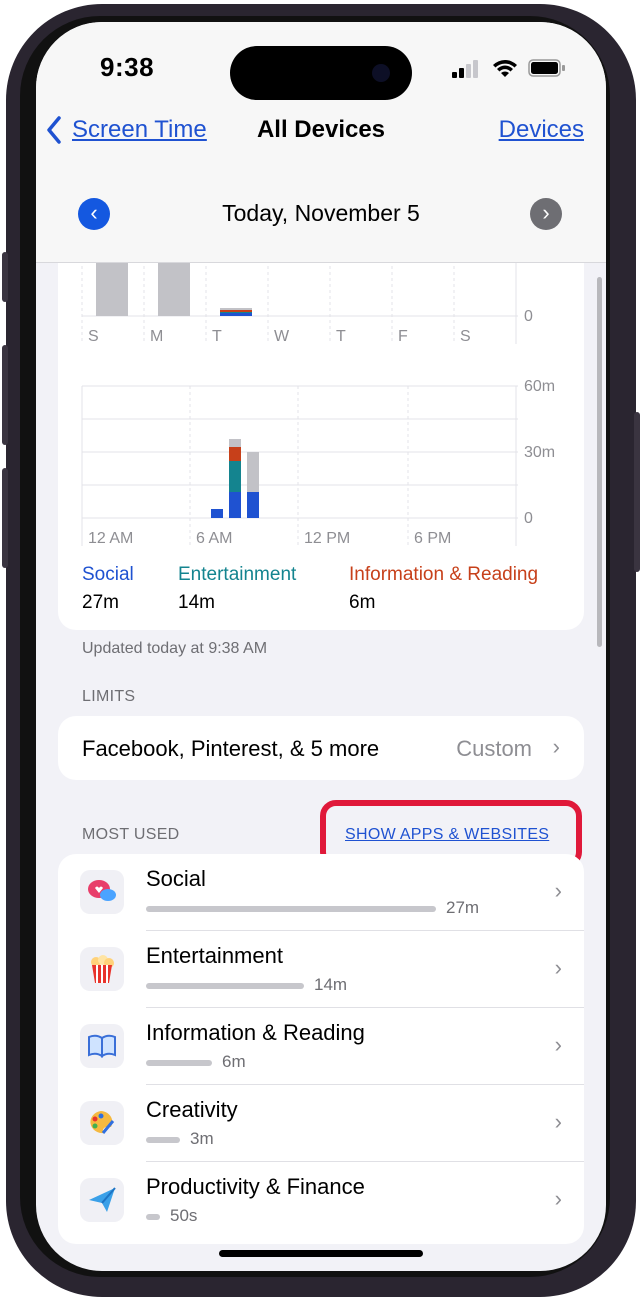  I want to click on limits-row-title: Facebook, Pinterest, & 5 more, so click(231, 748).